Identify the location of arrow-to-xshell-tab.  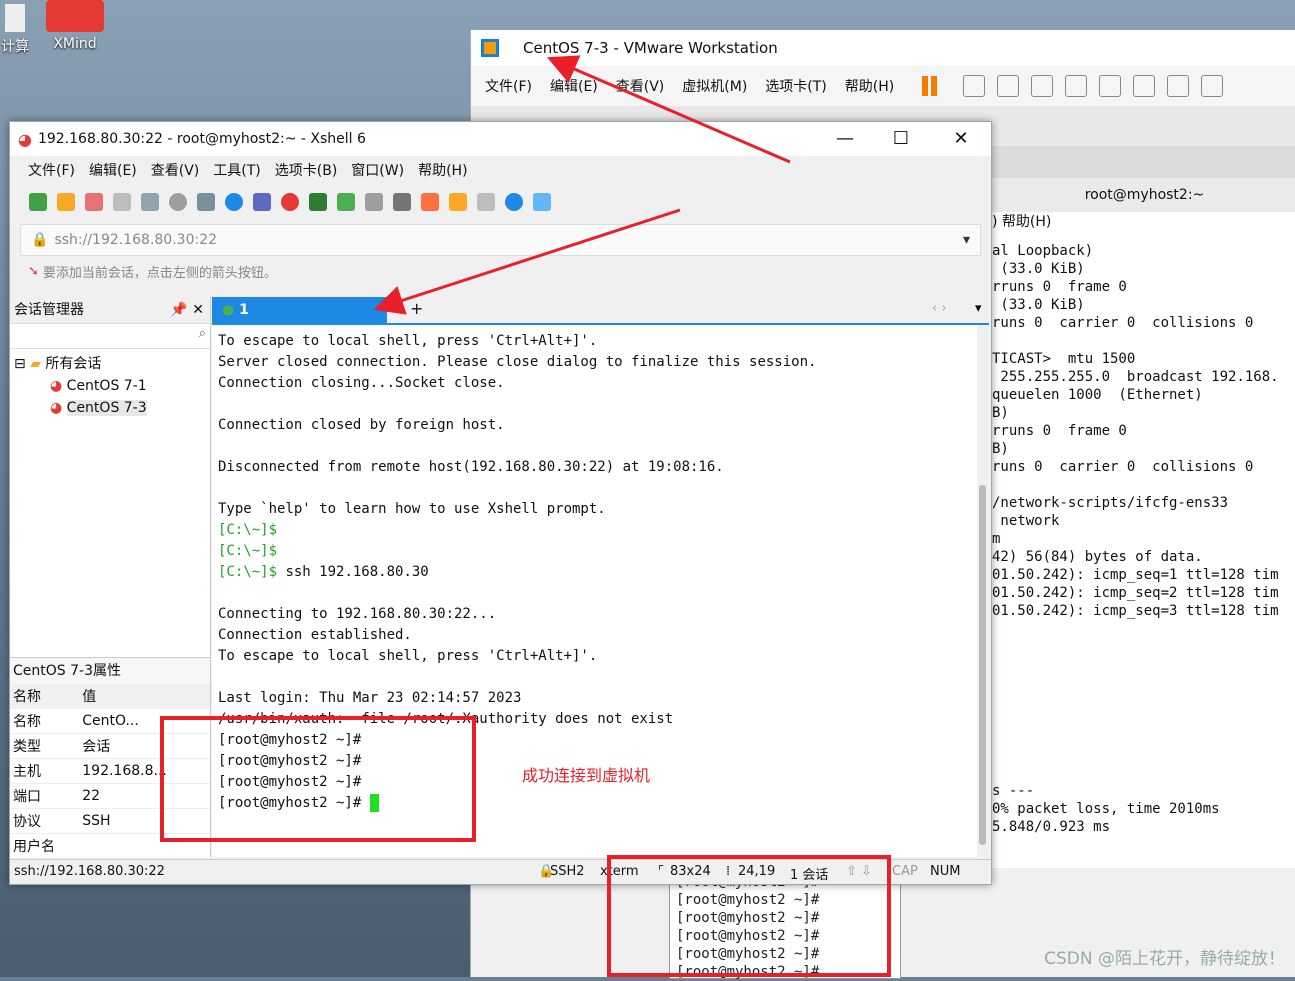
(527, 261).